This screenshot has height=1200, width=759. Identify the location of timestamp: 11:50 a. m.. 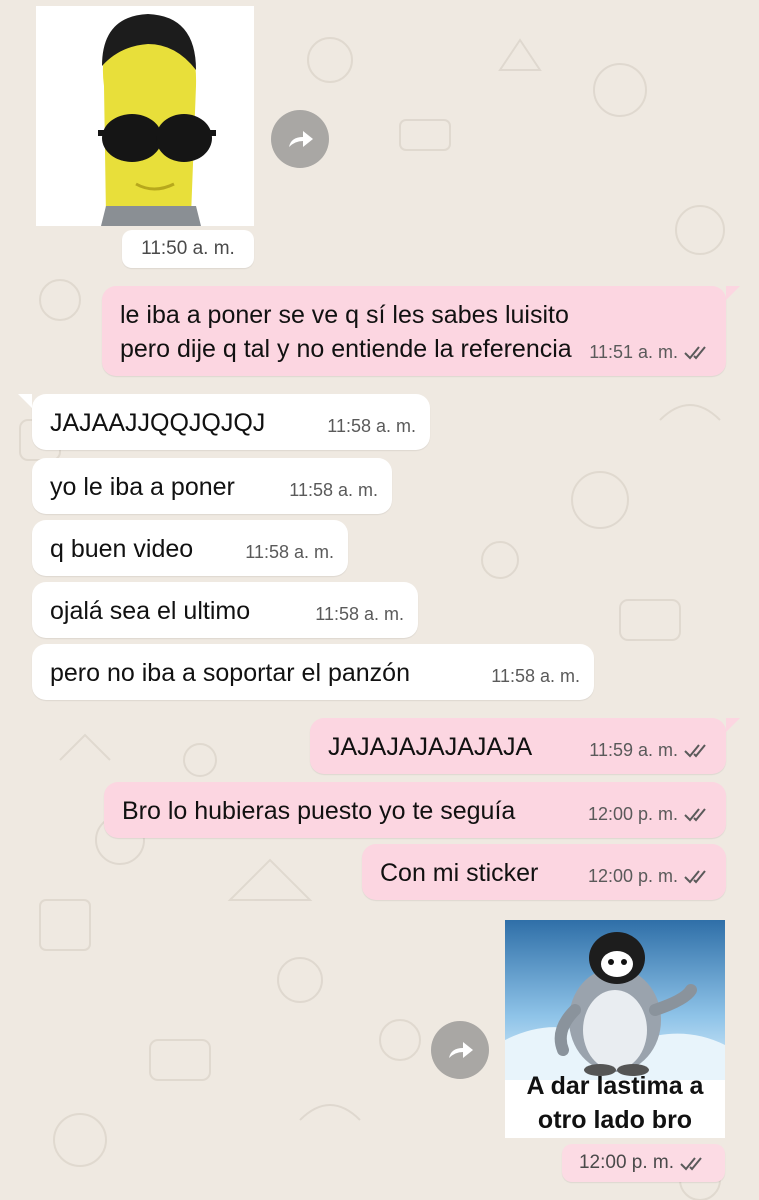
(188, 248).